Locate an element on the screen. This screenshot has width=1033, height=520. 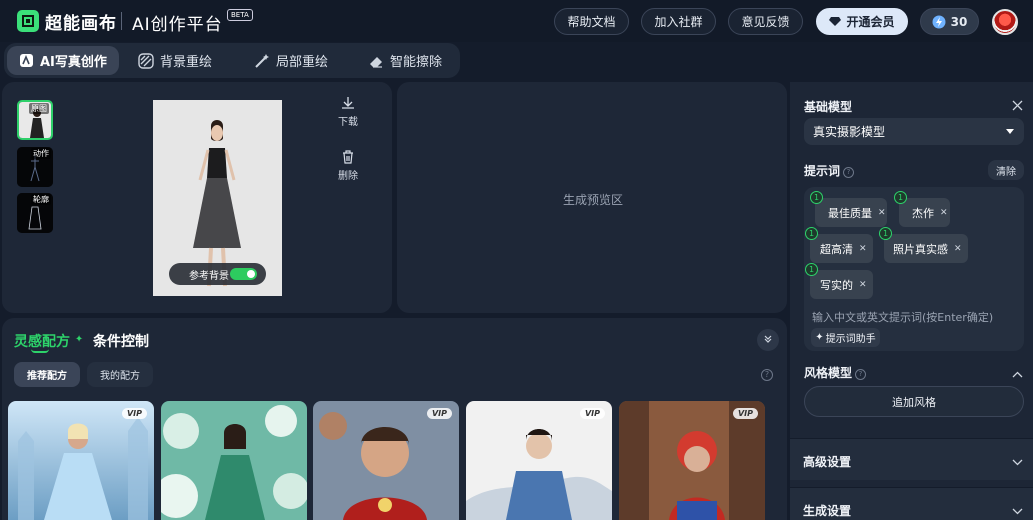
prompt-input: 输入中文或英文提示词(按Enter确定) is located at coordinates (902, 317).